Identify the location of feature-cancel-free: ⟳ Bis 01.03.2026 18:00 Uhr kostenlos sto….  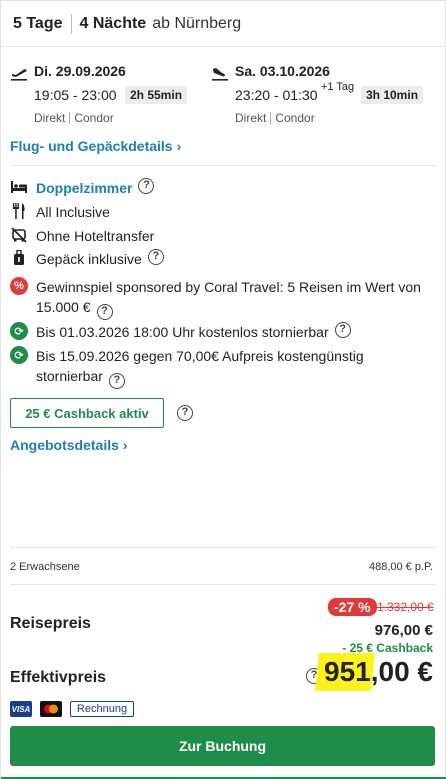
(180, 332).